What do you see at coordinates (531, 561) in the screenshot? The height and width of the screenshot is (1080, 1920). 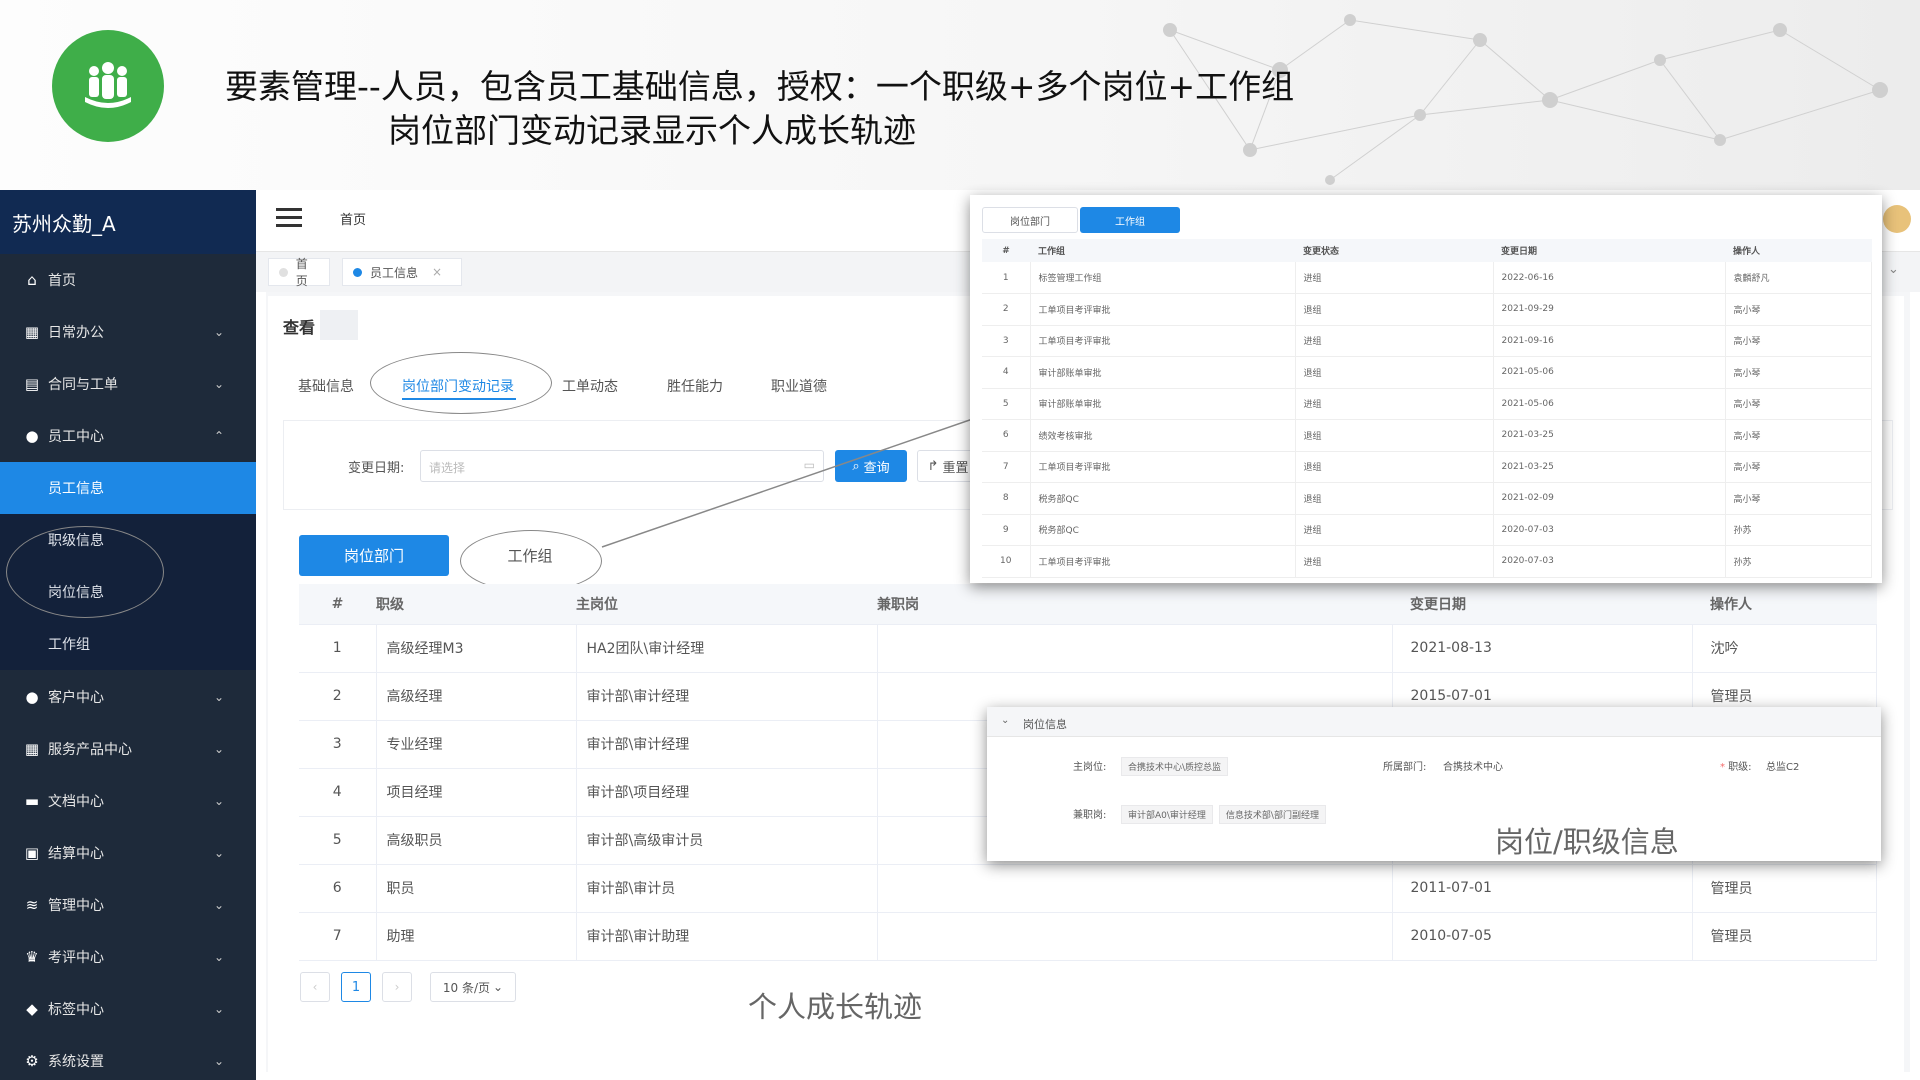 I see `highlight-ellipse-subtab` at bounding box center [531, 561].